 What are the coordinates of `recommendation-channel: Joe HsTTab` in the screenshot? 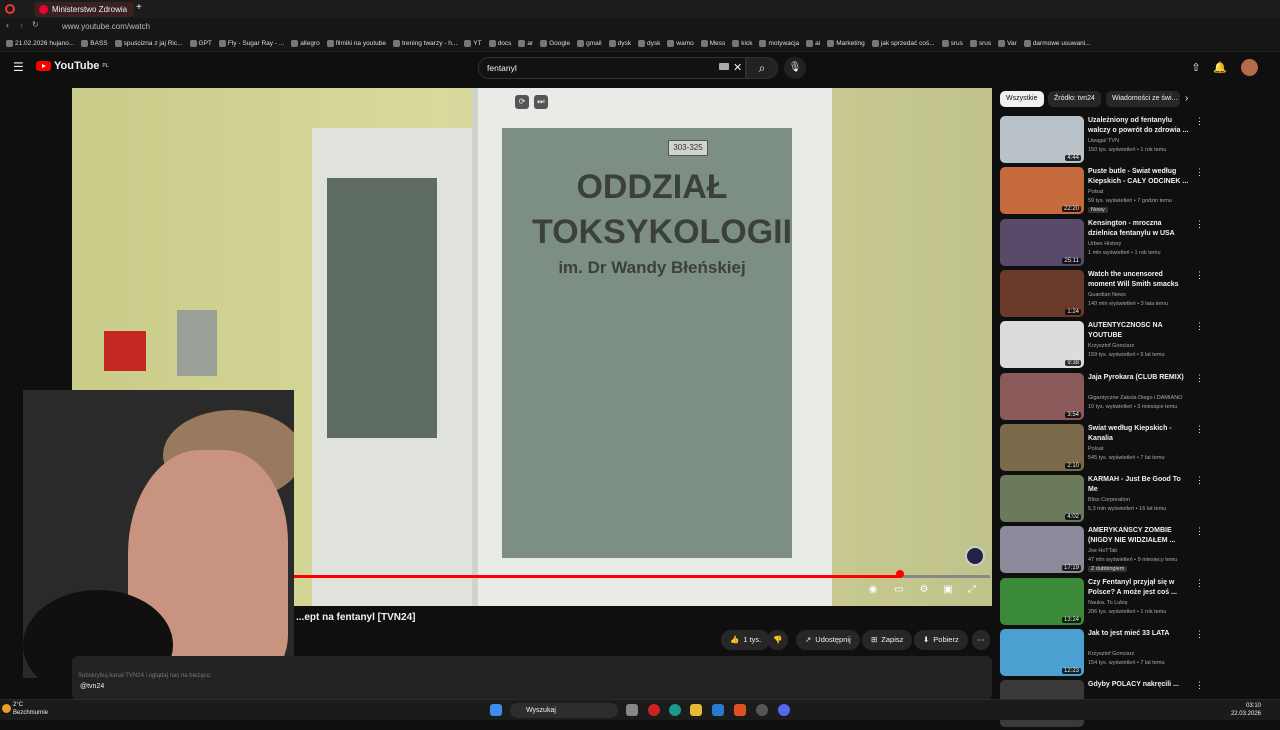 It's located at (1102, 551).